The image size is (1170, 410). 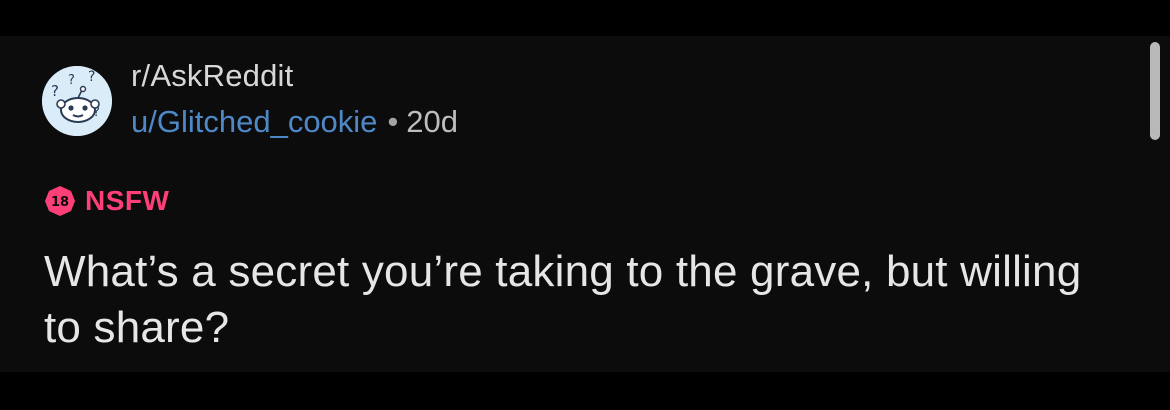 I want to click on top-bar, so click(x=585, y=18).